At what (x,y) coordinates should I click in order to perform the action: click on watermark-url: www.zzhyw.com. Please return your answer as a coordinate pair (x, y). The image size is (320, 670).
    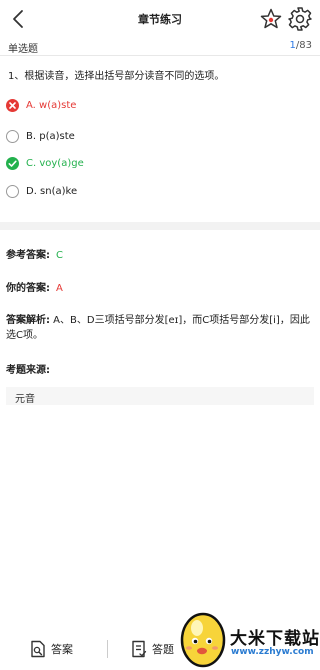
    Looking at the image, I should click on (272, 652).